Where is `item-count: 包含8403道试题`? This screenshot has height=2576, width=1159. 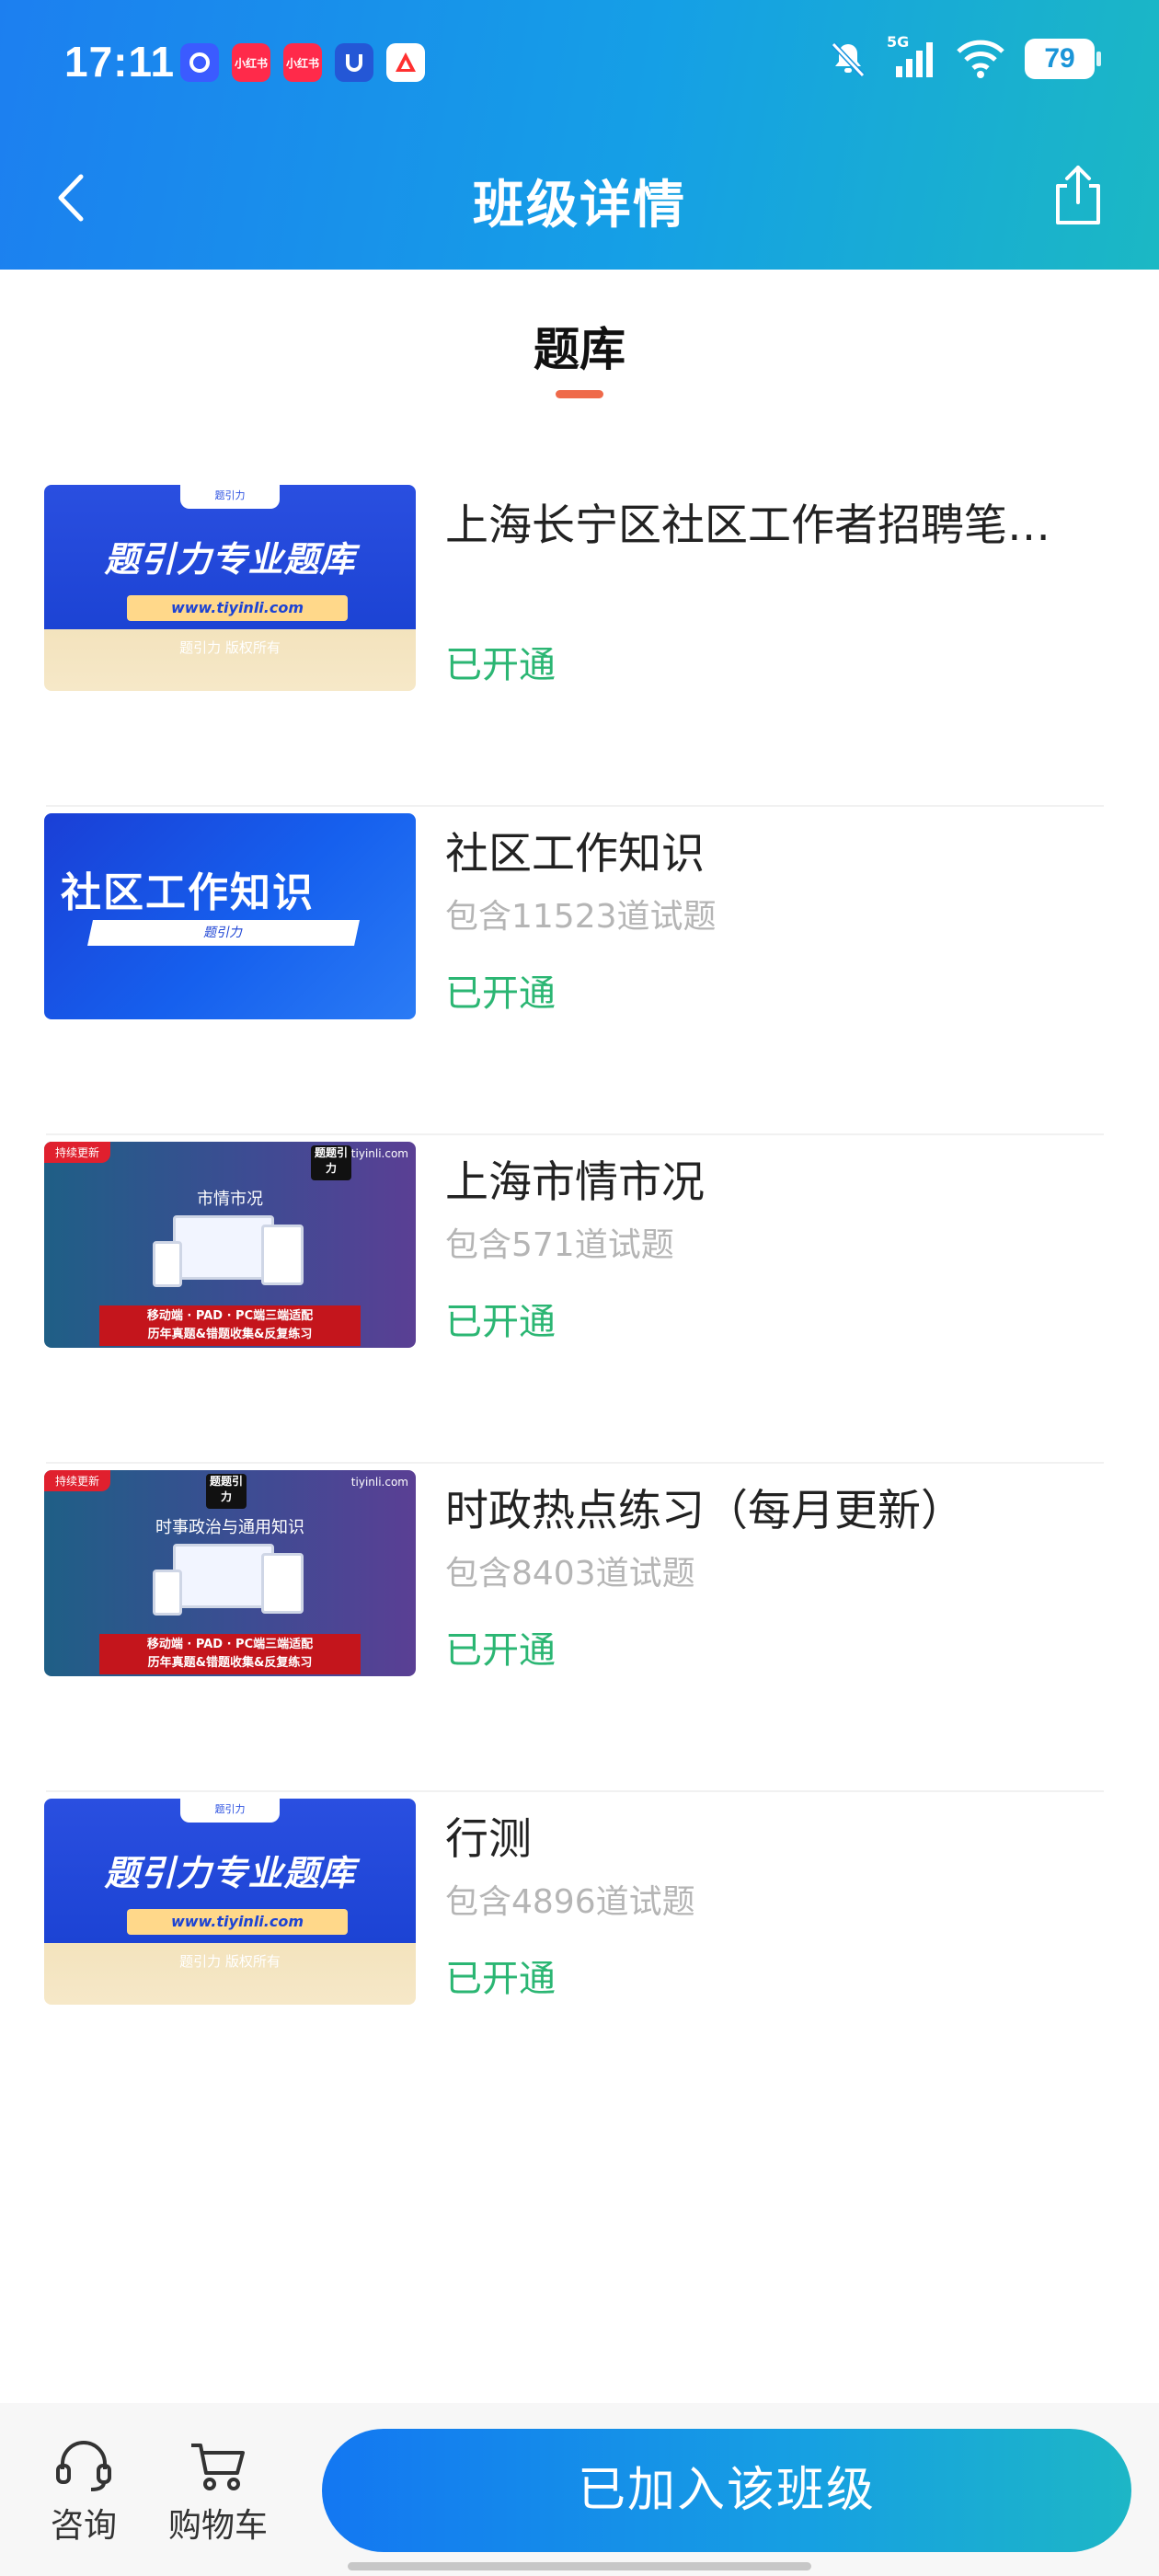
item-count: 包含8403道试题 is located at coordinates (570, 1574).